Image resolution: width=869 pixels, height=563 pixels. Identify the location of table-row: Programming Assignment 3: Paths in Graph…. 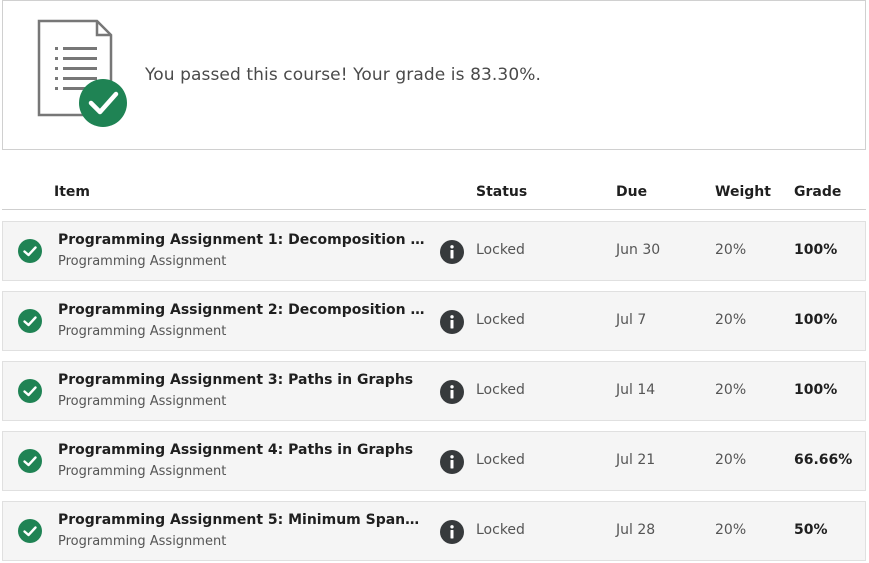
(434, 391).